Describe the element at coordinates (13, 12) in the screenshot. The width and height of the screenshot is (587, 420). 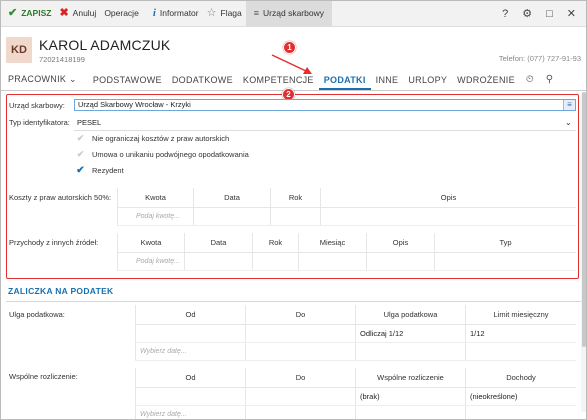
I see `check-icon: ✔` at that location.